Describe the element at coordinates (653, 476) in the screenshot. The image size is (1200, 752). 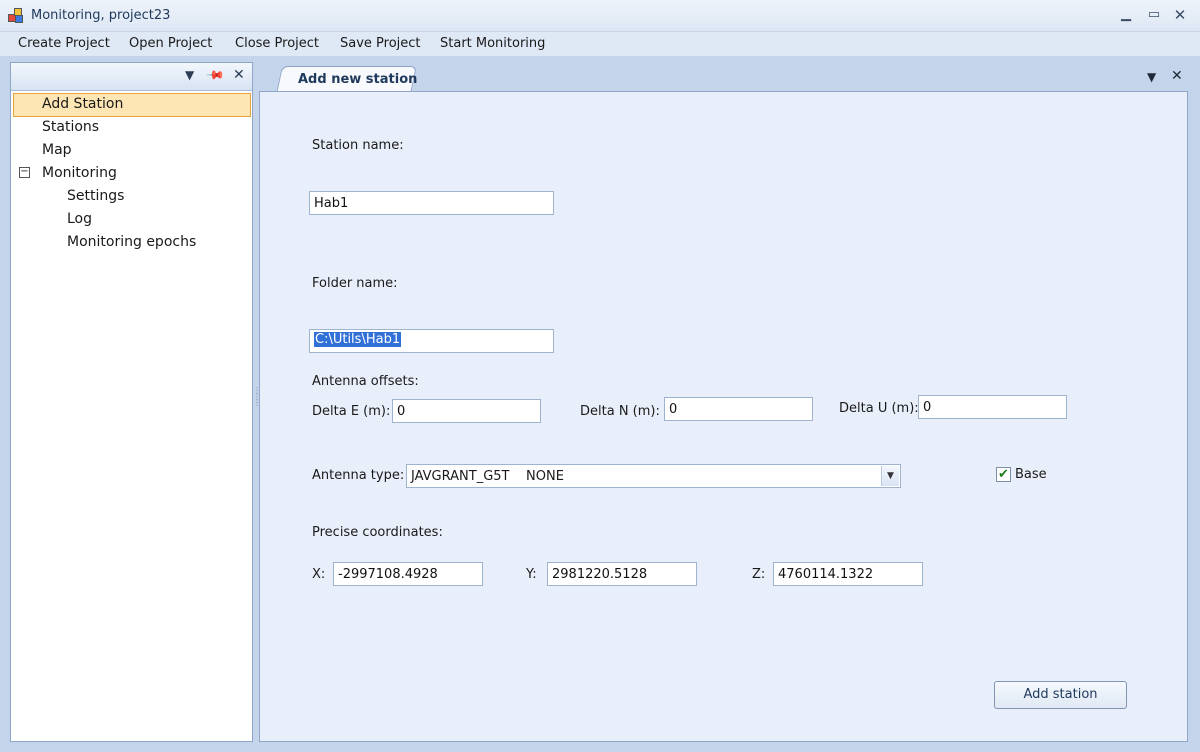
I see `antenna-type-select: JAVGRANT_G5T NONE ▼` at that location.